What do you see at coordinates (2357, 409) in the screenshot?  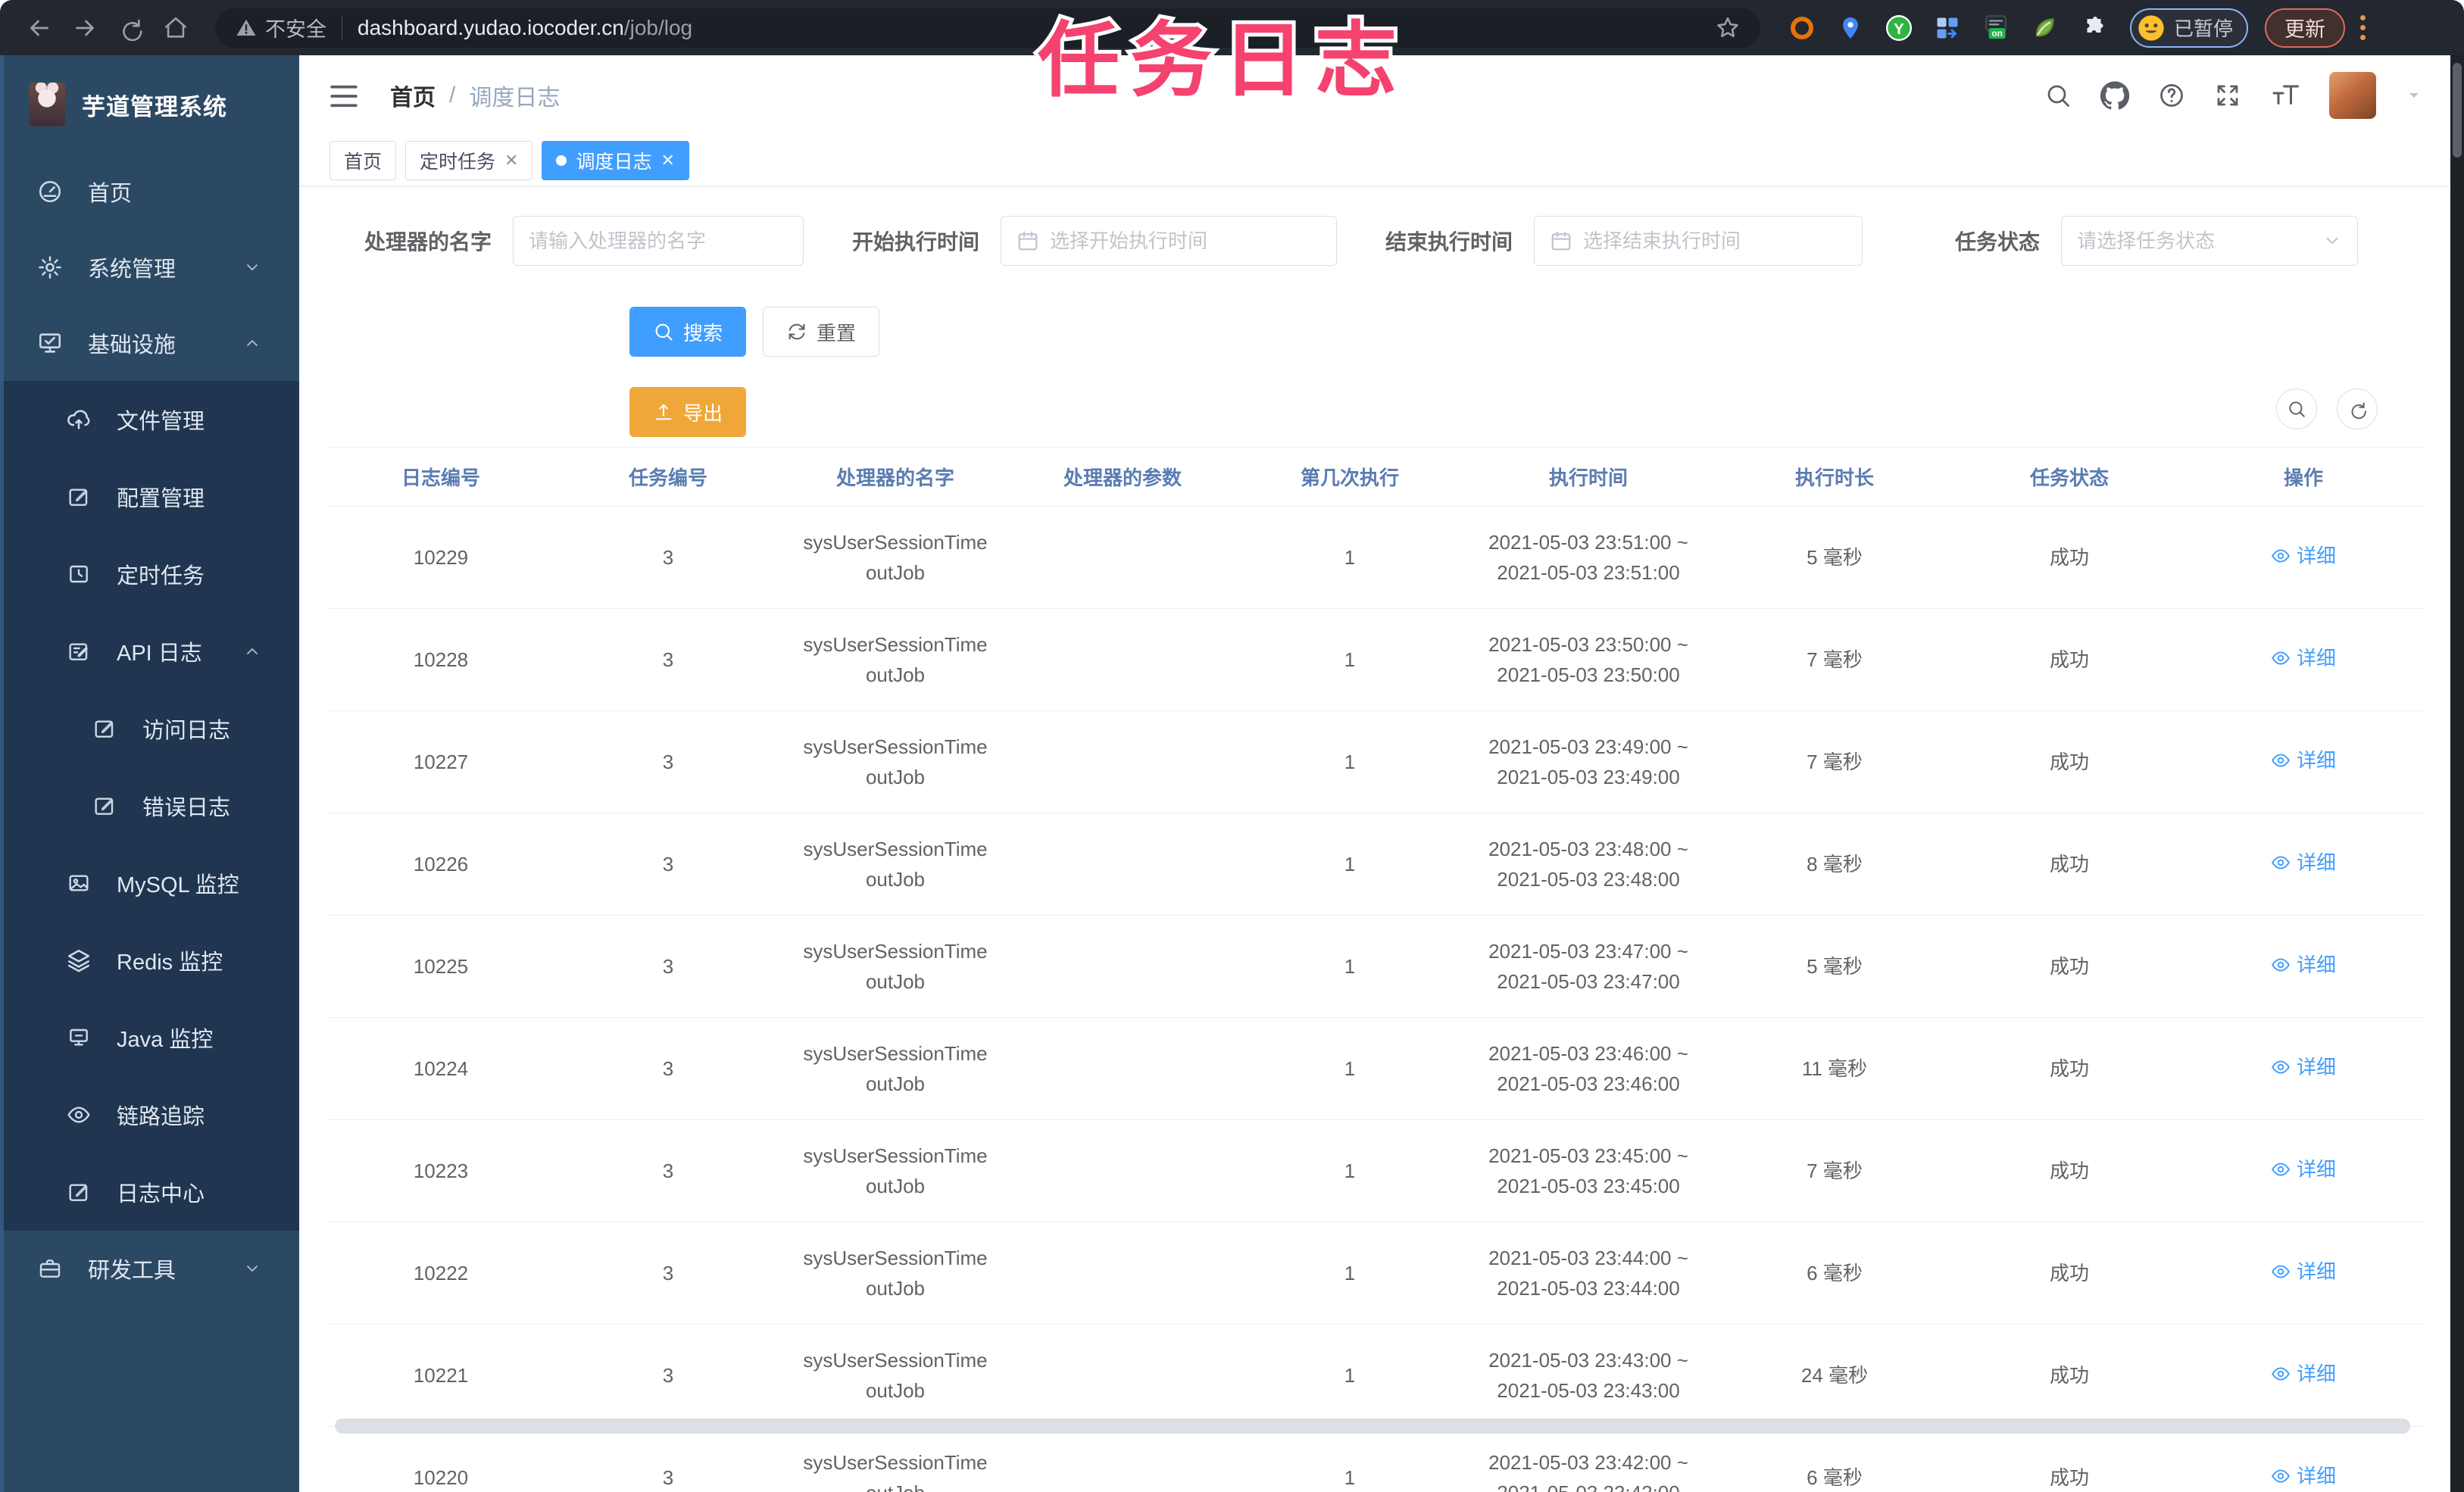 I see `refresh-table-button` at bounding box center [2357, 409].